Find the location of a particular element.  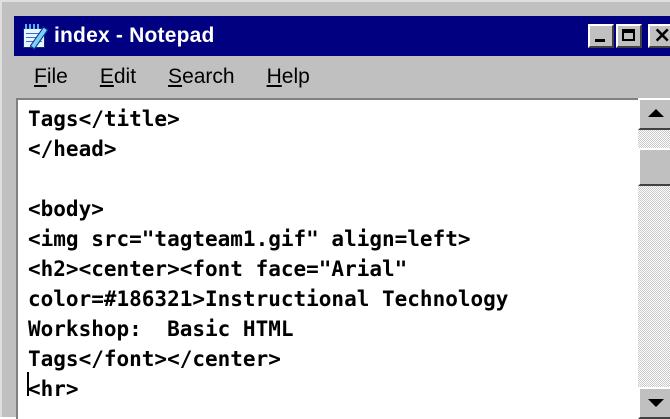

vertical-scrollbar is located at coordinates (654, 258).